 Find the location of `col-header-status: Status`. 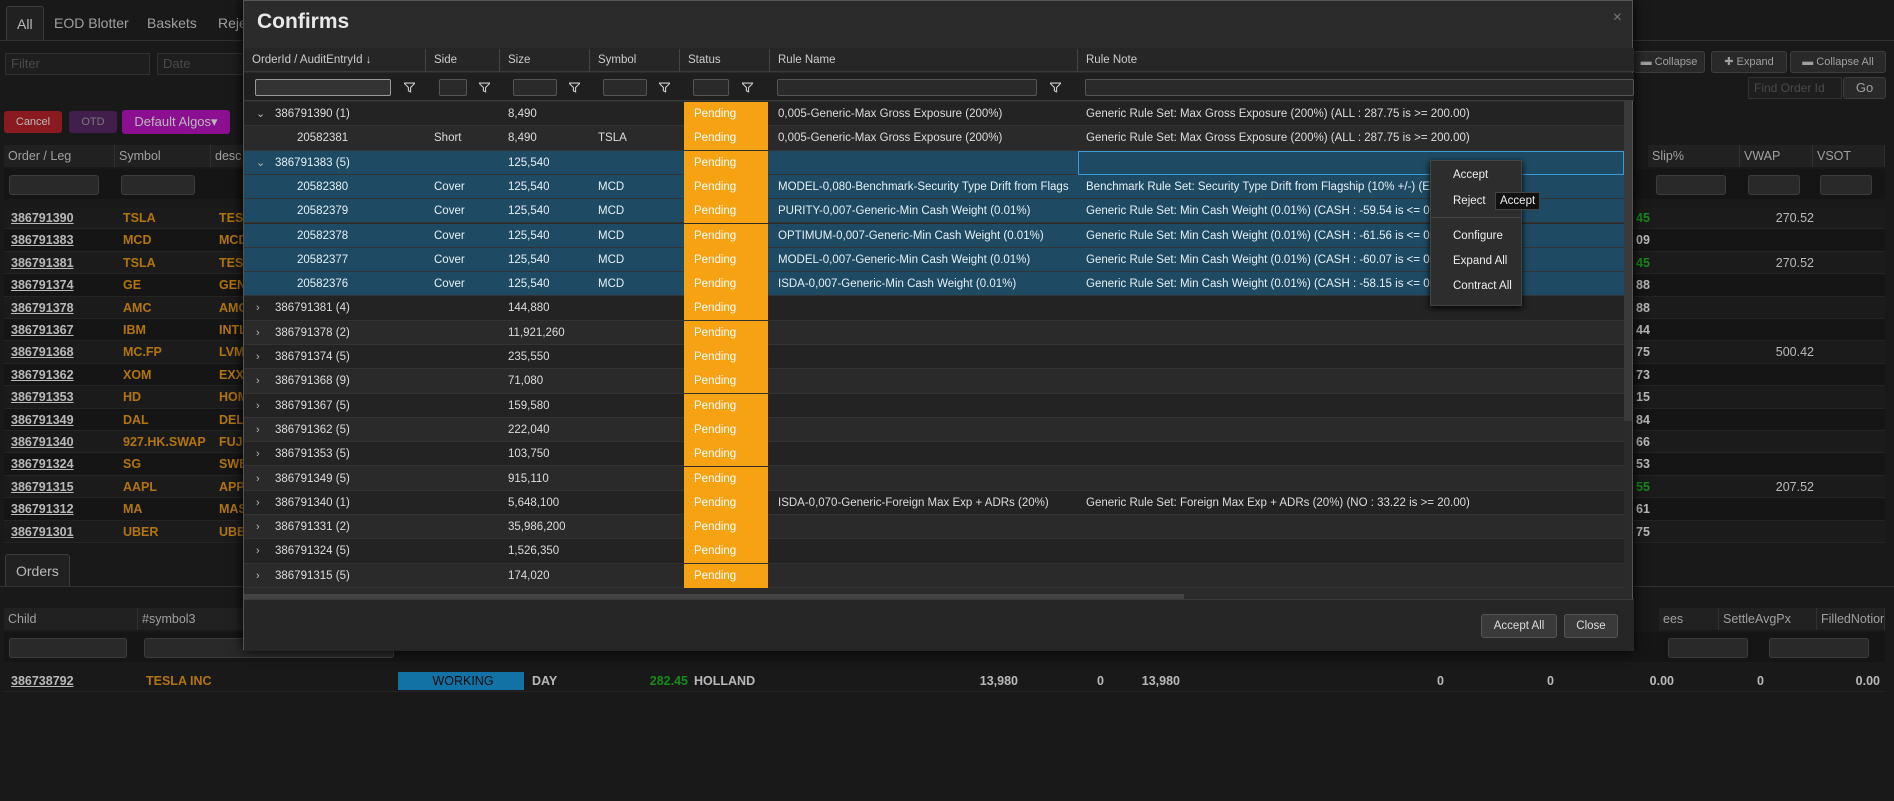

col-header-status: Status is located at coordinates (725, 60).